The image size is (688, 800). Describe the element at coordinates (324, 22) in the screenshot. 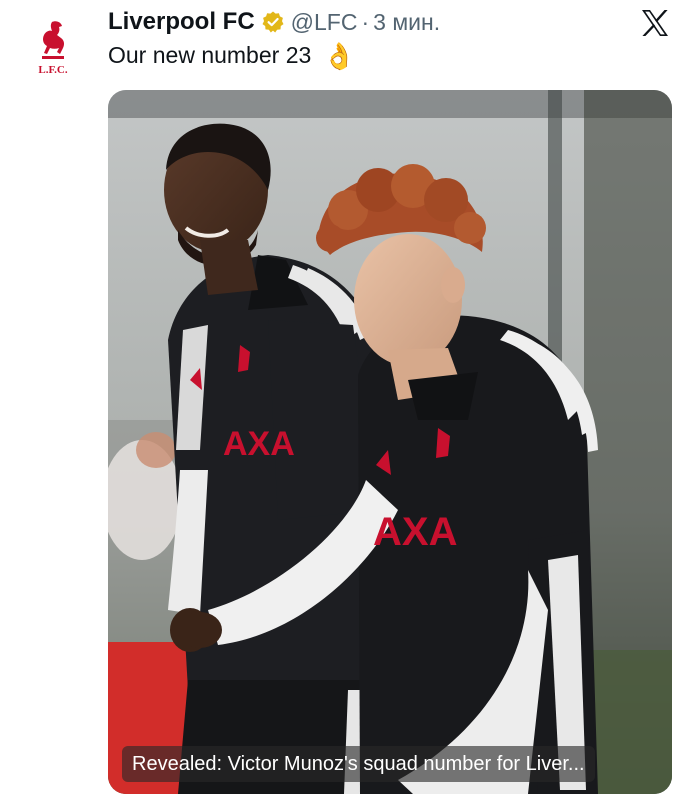

I see `account-handle: @LFC` at that location.